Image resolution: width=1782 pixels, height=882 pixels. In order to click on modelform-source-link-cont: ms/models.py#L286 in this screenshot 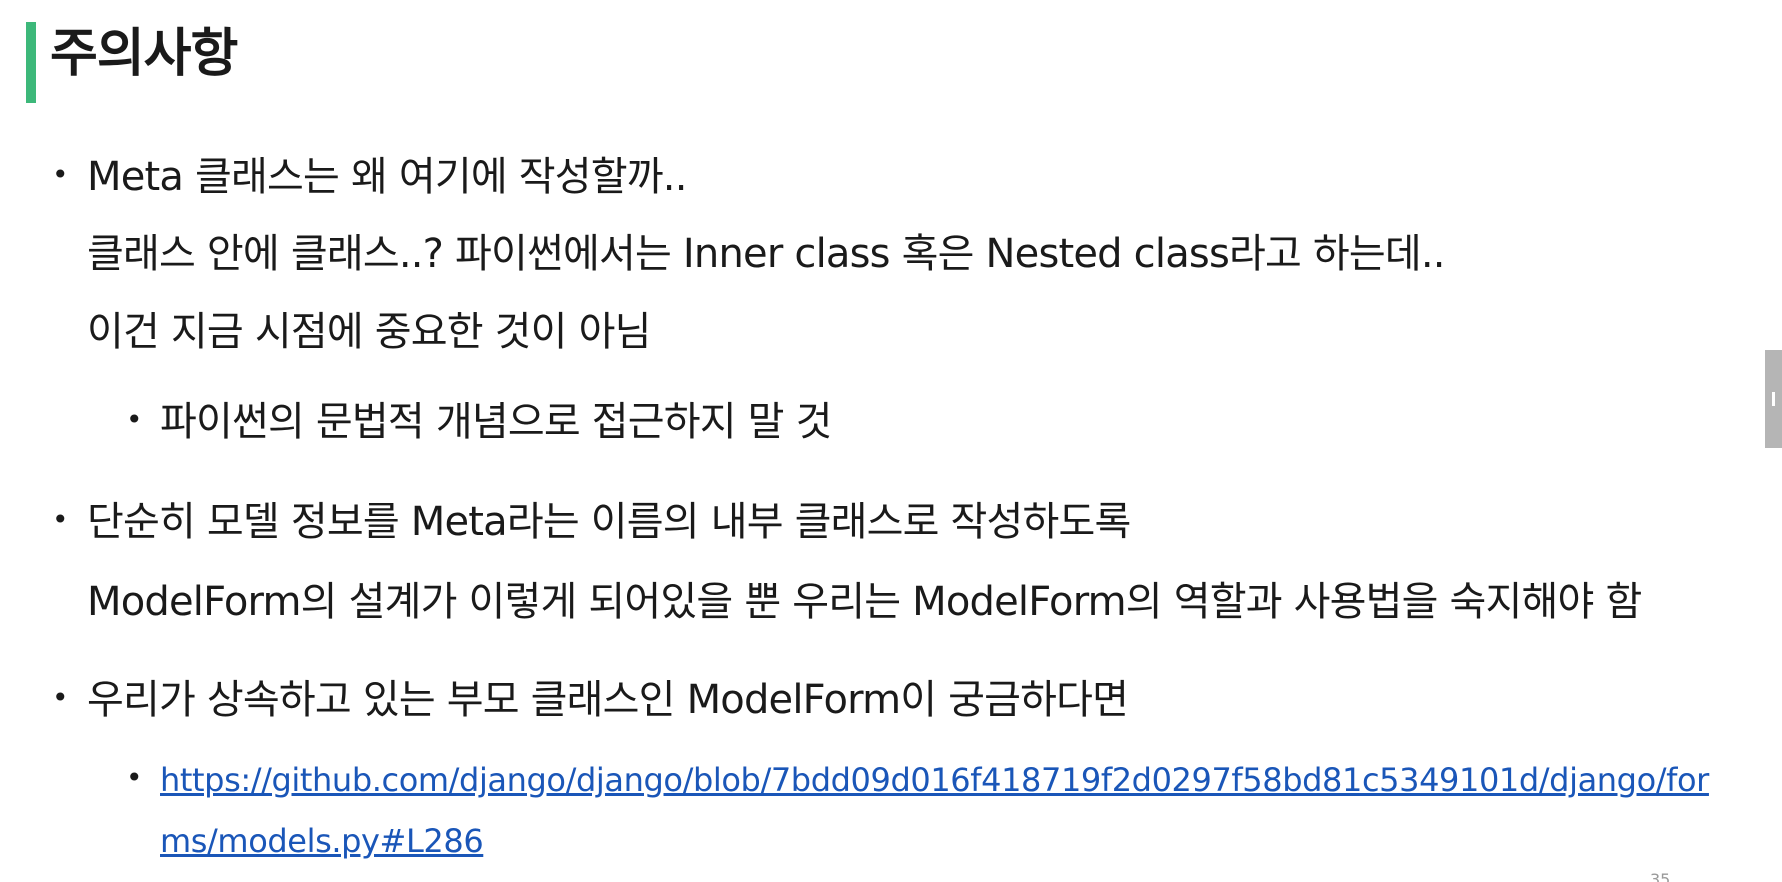, I will do `click(322, 841)`.